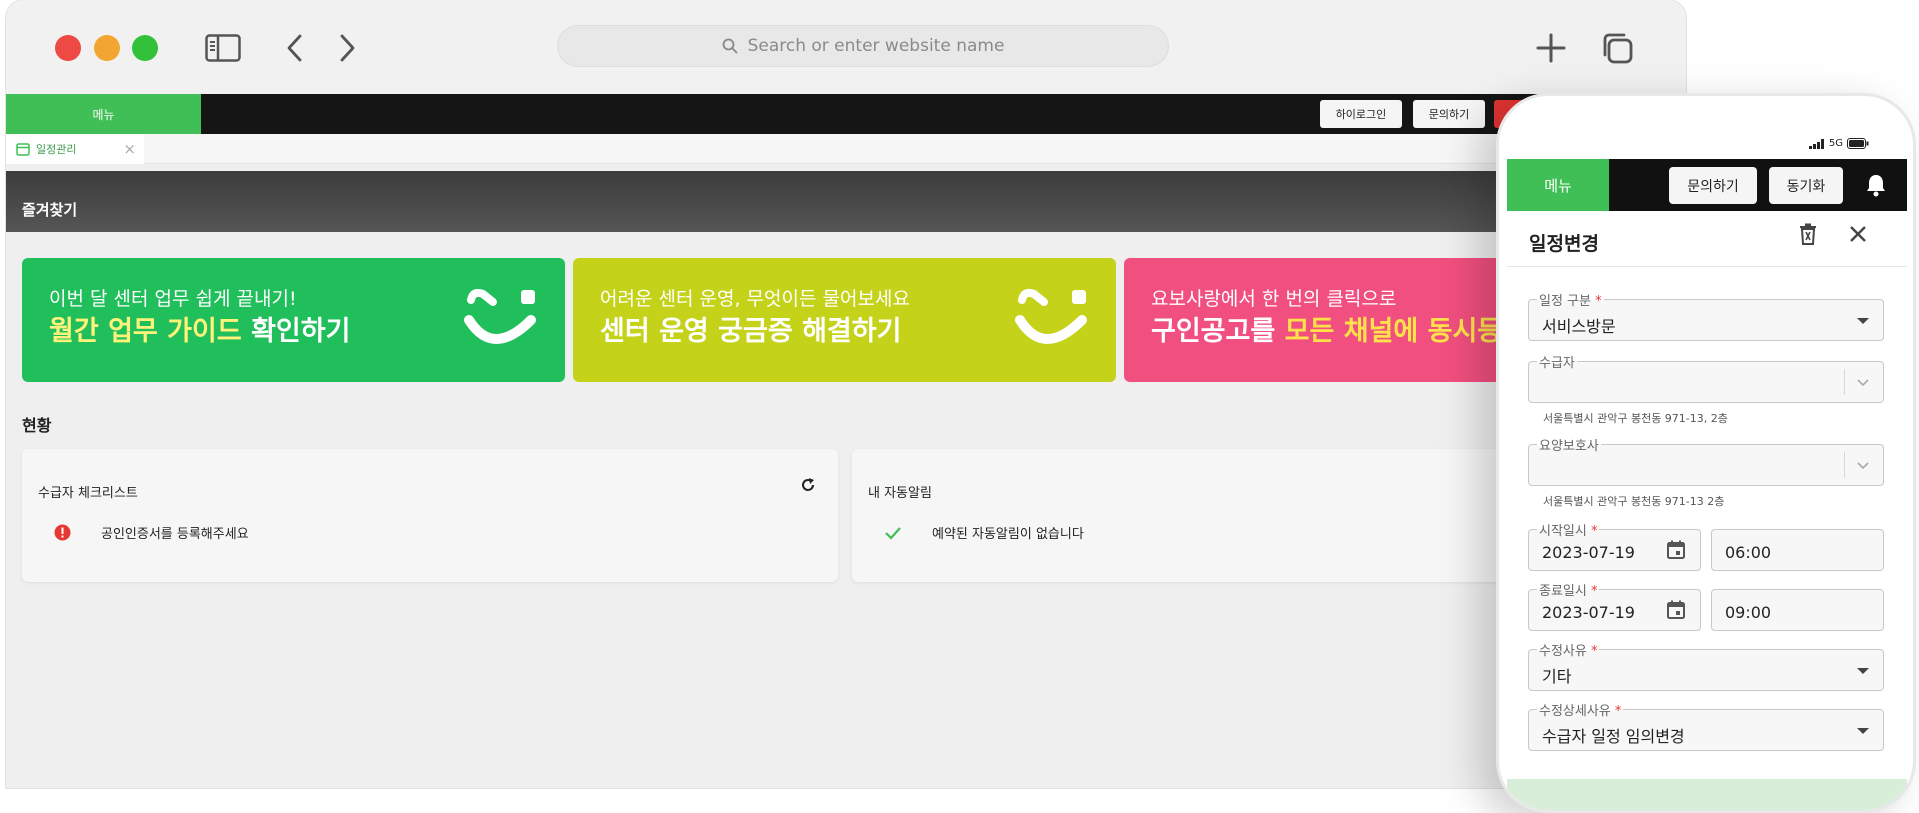 The width and height of the screenshot is (1919, 813). I want to click on sidebar-toggle-icon, so click(223, 48).